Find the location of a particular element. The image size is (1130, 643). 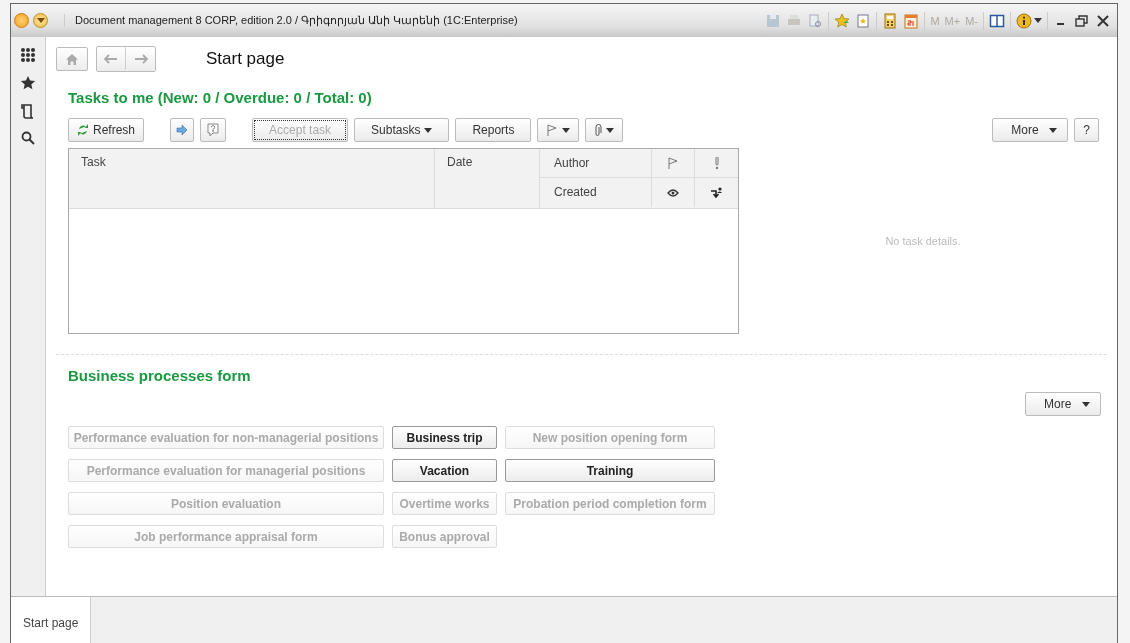

page-tab: Start page is located at coordinates (51, 620).